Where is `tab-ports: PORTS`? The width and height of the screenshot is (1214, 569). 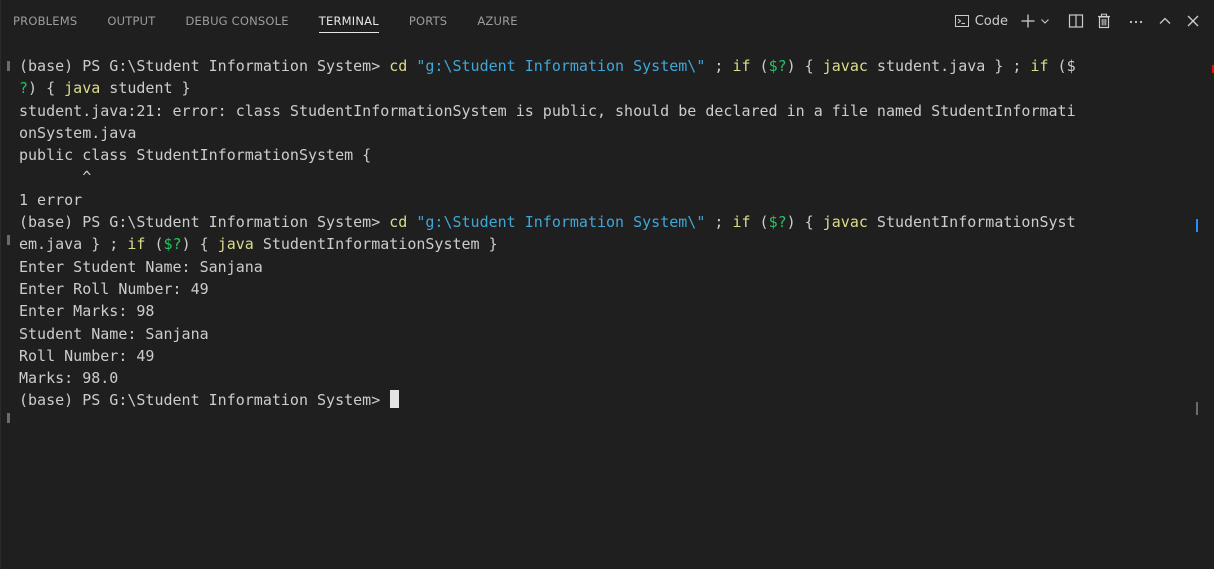
tab-ports: PORTS is located at coordinates (428, 21).